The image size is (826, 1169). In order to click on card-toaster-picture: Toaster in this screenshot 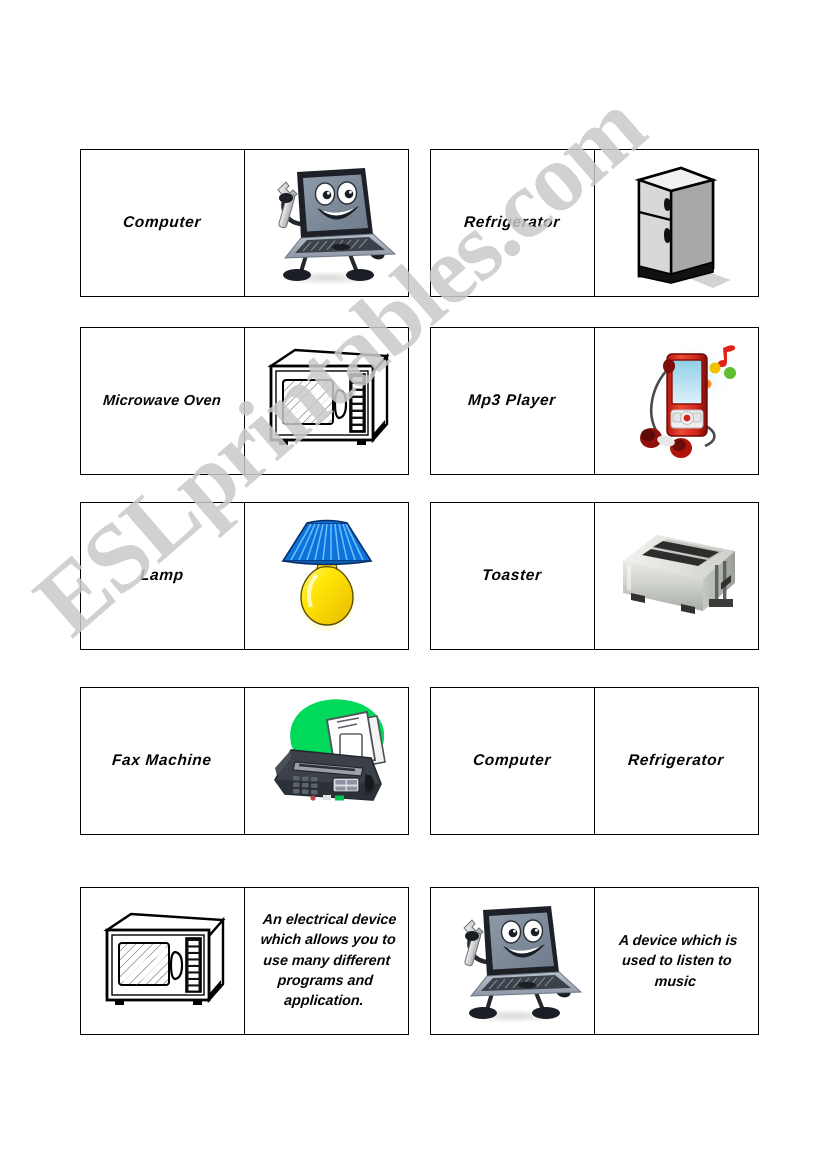, I will do `click(594, 576)`.